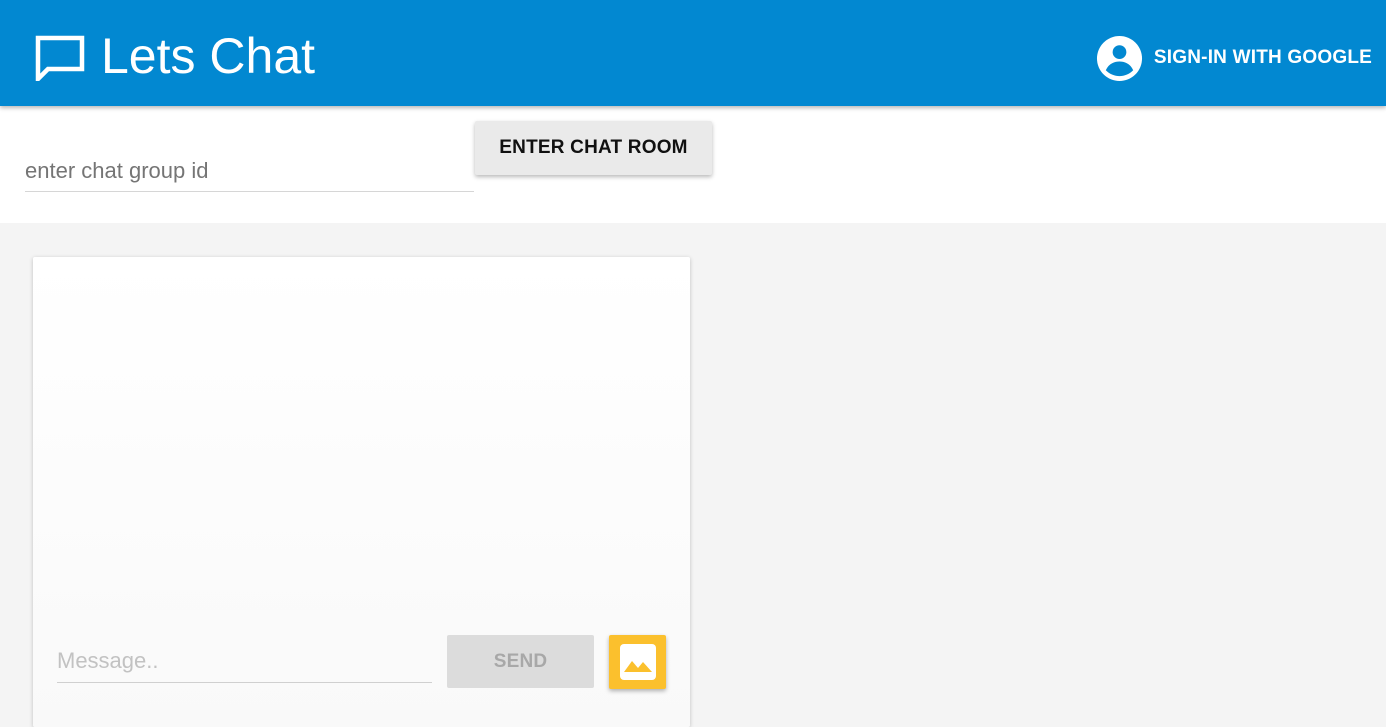  What do you see at coordinates (520, 661) in the screenshot?
I see `send-button: SEND` at bounding box center [520, 661].